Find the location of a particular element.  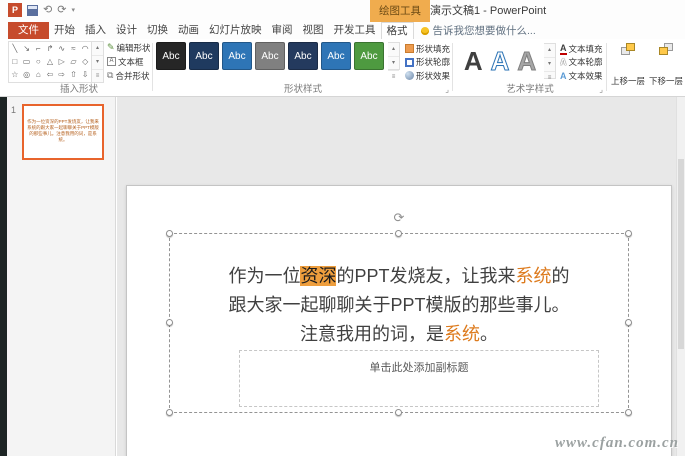

title-text-line: 跟大家一起聊聊关于PPT模版的那些事儿。 is located at coordinates (399, 305).